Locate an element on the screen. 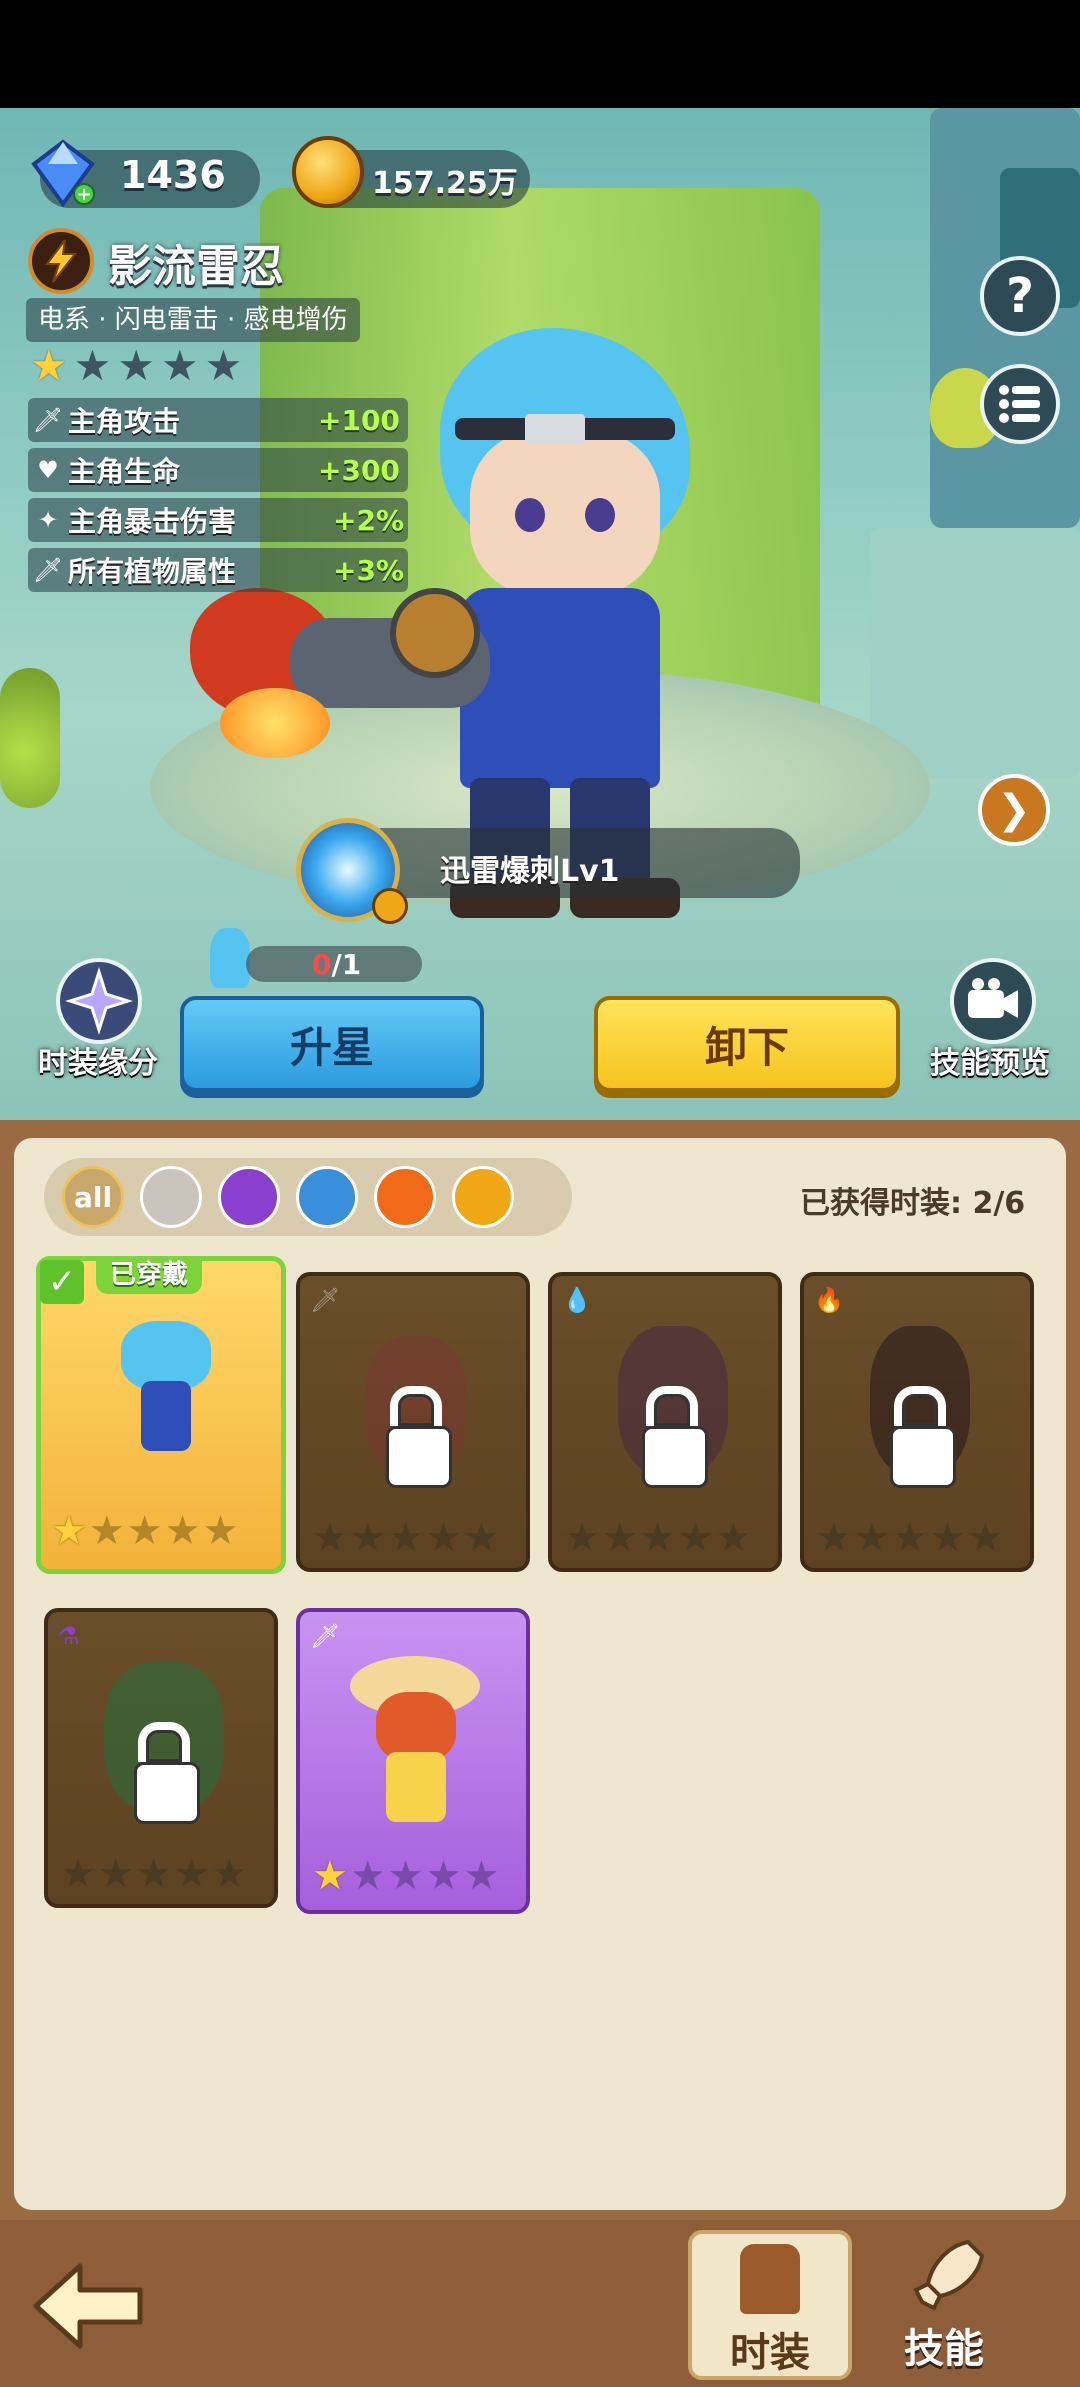 This screenshot has height=2387, width=1080. crit-icon: ✦ is located at coordinates (48, 520).